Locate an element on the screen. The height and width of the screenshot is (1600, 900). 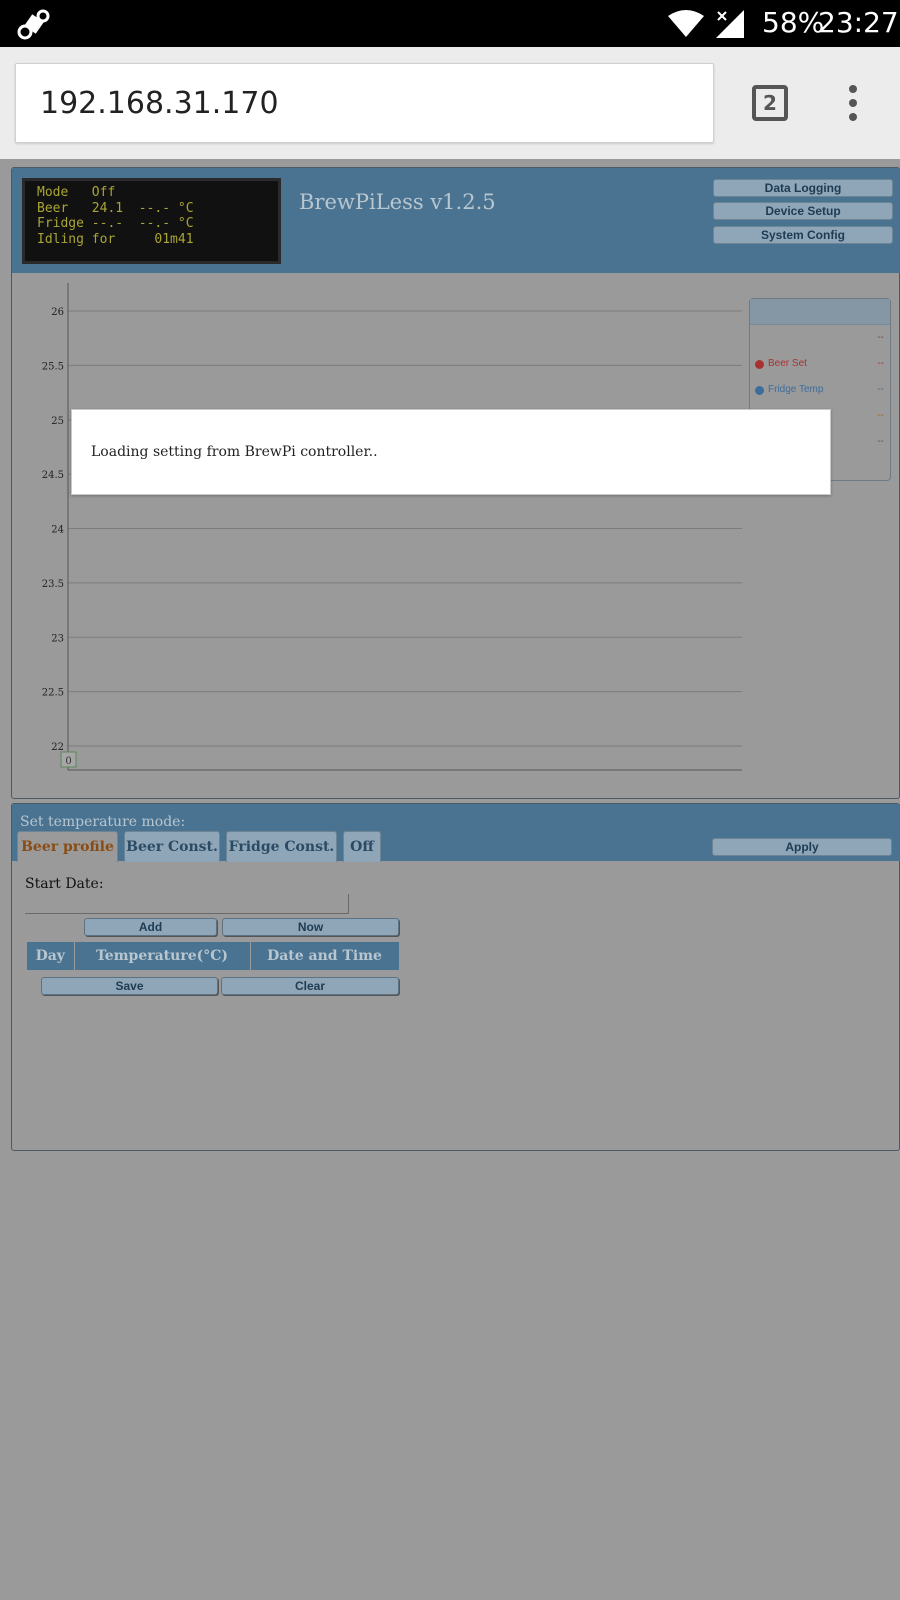
y-tick-label: 25 is located at coordinates (57, 421).